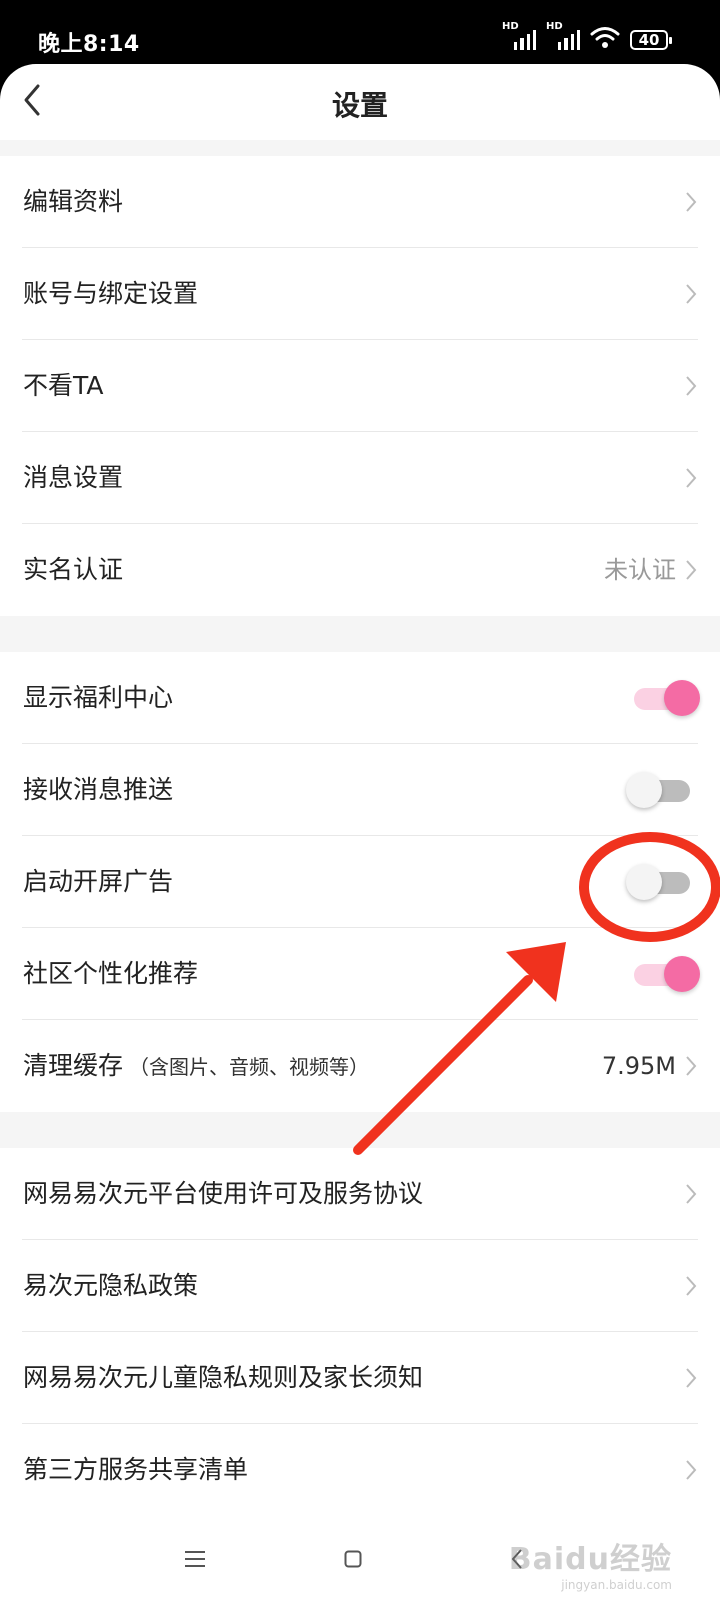 This screenshot has height=1600, width=720. I want to click on personalized-recommendation-toggle, so click(667, 974).